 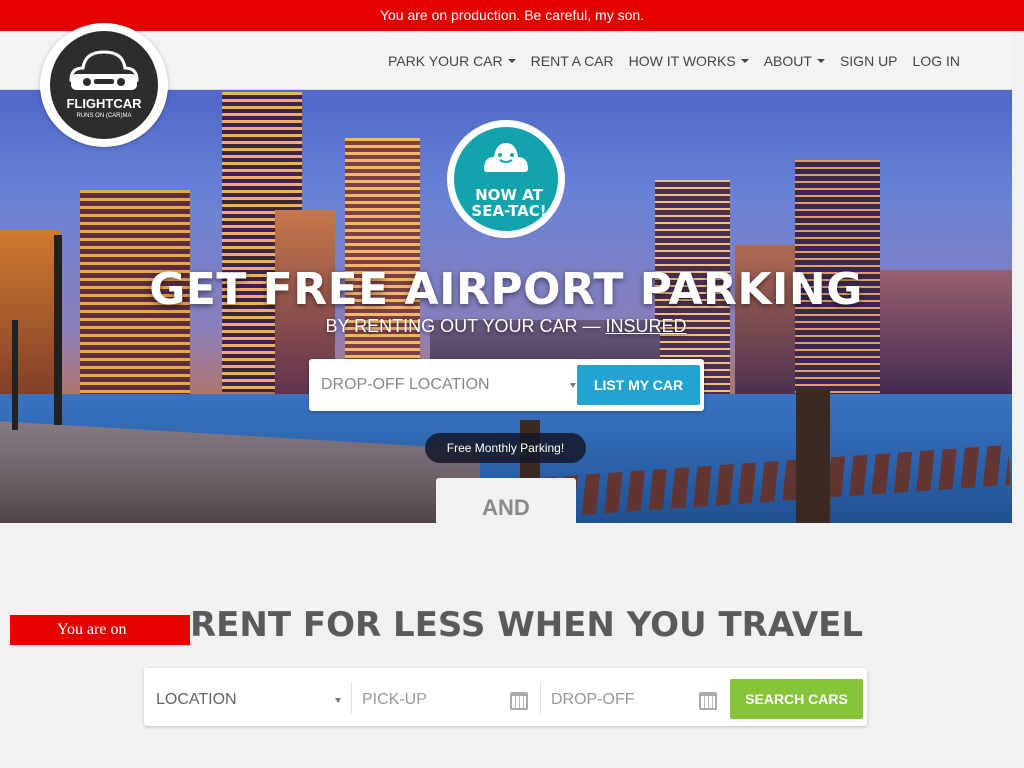 What do you see at coordinates (638, 385) in the screenshot?
I see `list-my-car-button: LIST MY CAR` at bounding box center [638, 385].